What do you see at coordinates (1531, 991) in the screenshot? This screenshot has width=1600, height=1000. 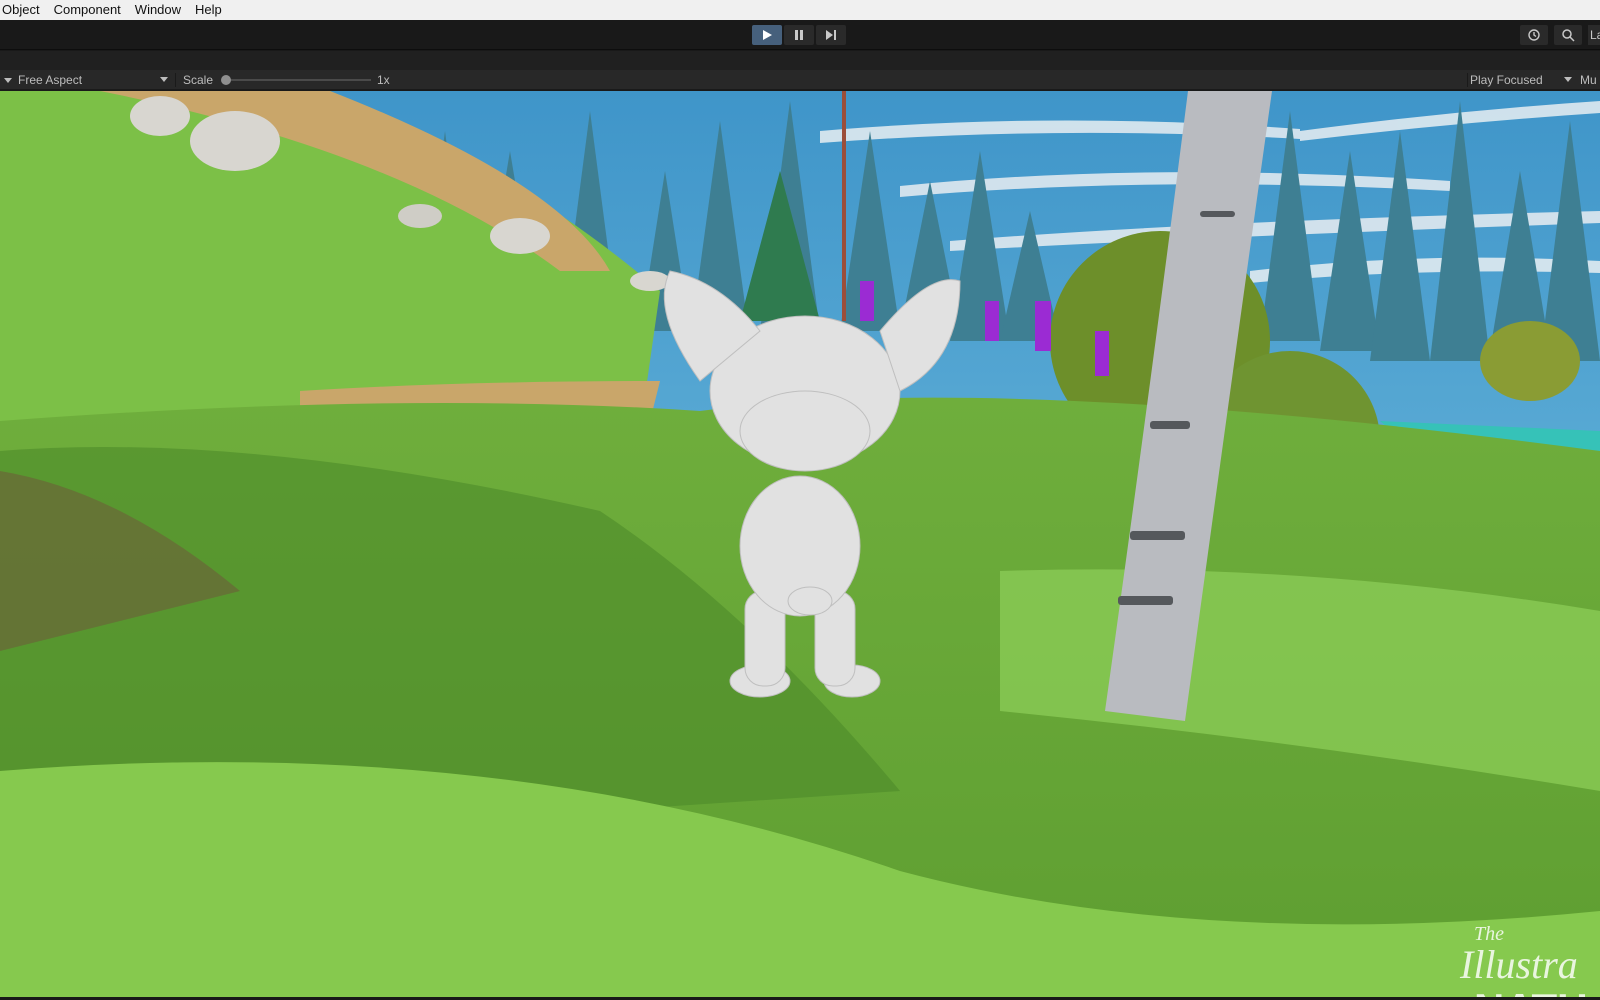 I see `watermark-line-3: NATU` at bounding box center [1531, 991].